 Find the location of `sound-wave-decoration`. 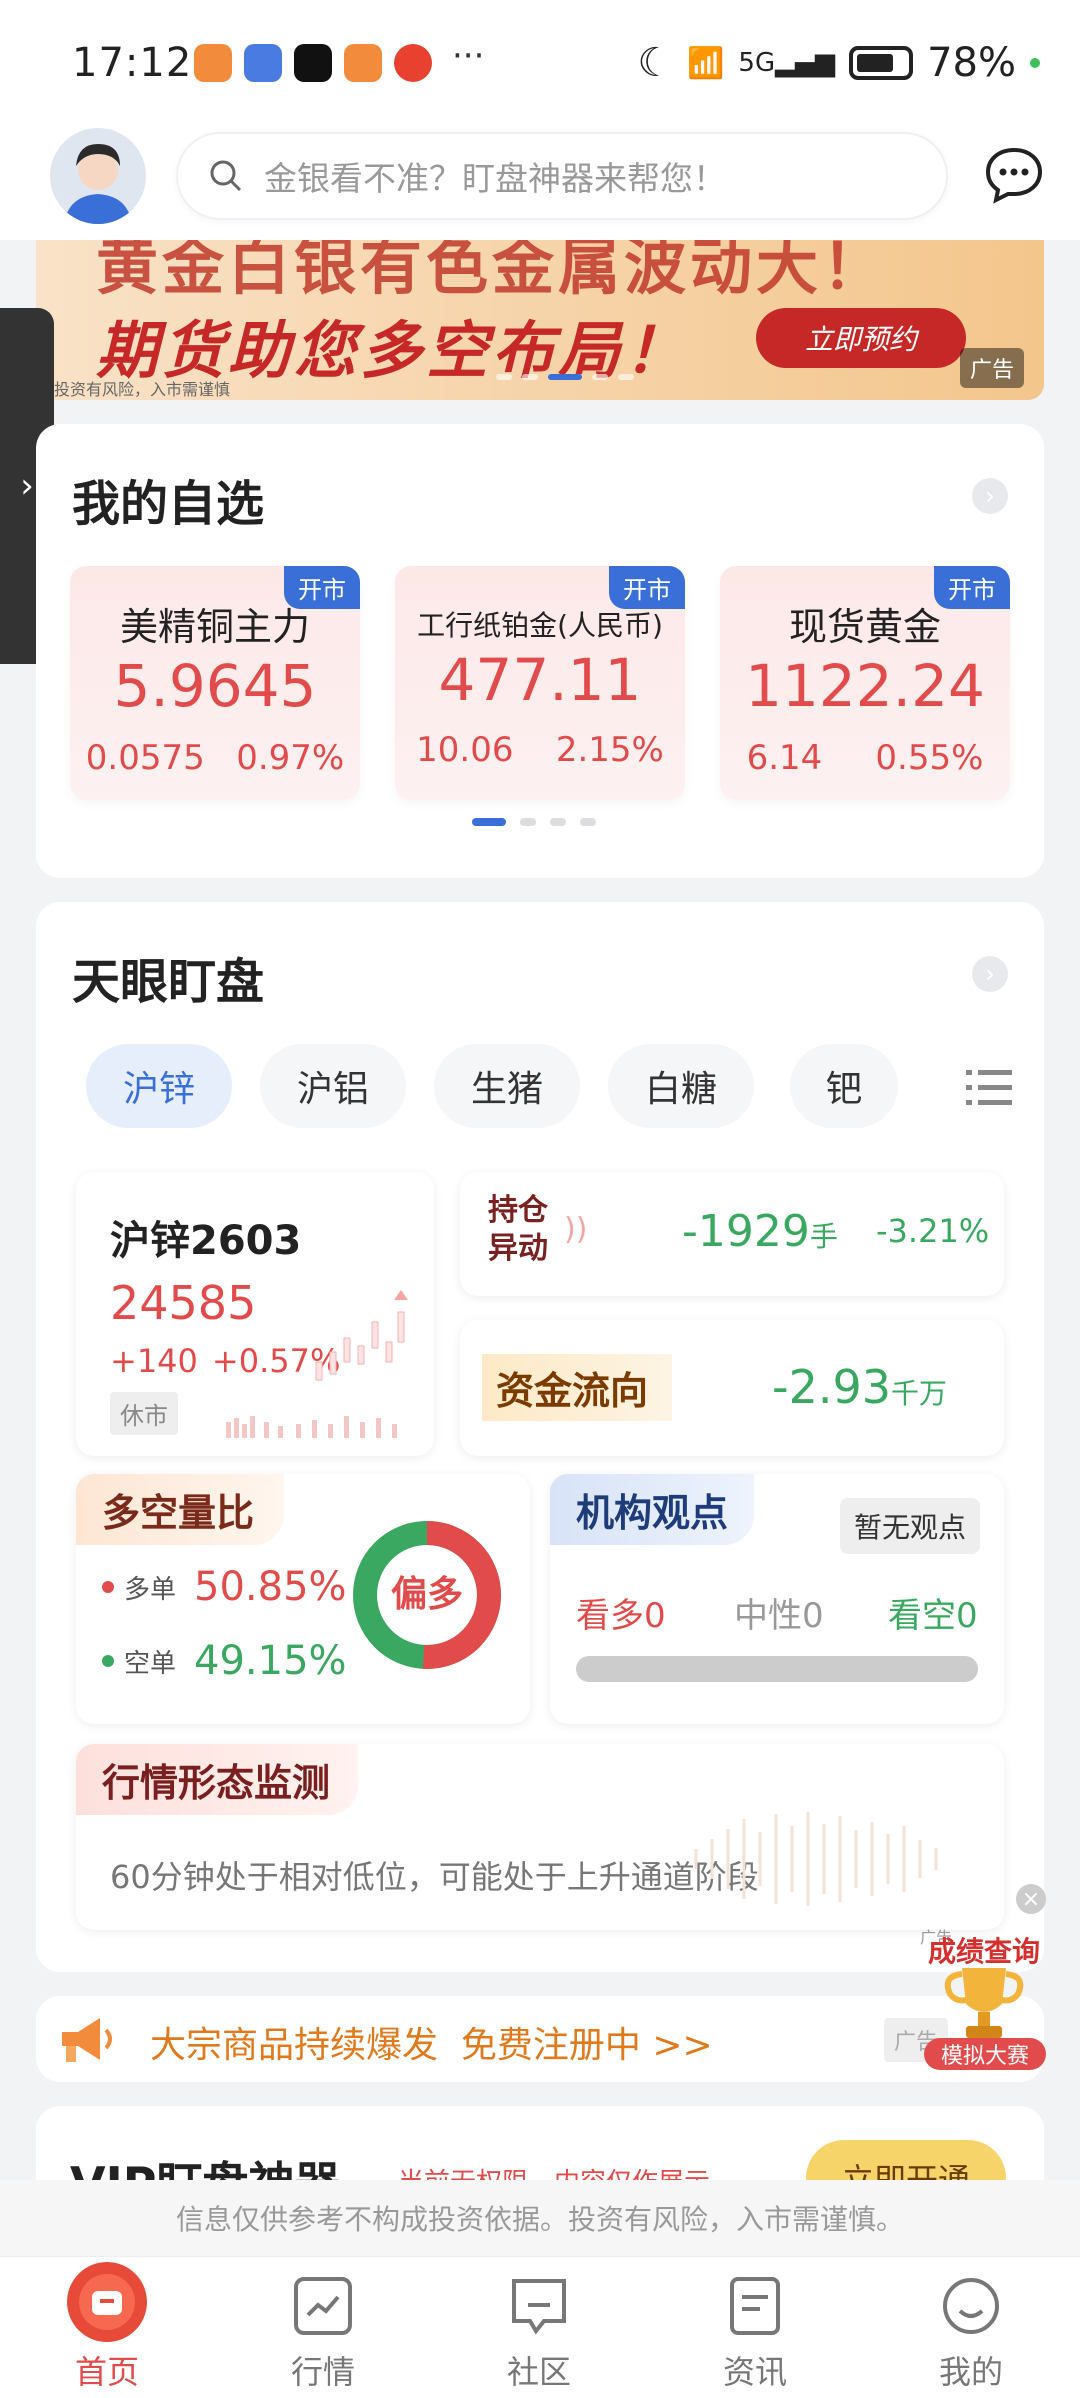

sound-wave-decoration is located at coordinates (816, 1859).